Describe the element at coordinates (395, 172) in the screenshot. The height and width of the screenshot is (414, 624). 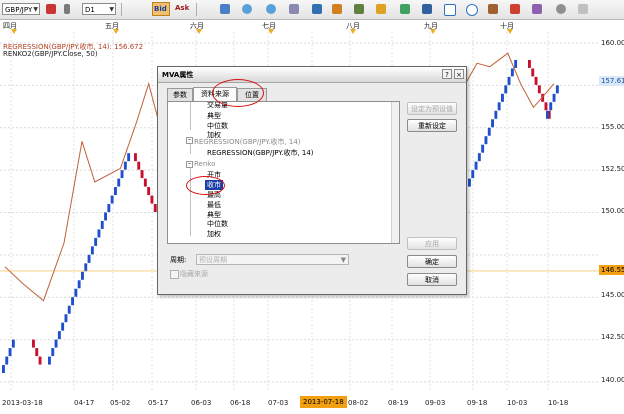
I see `tree-scrollbar` at that location.